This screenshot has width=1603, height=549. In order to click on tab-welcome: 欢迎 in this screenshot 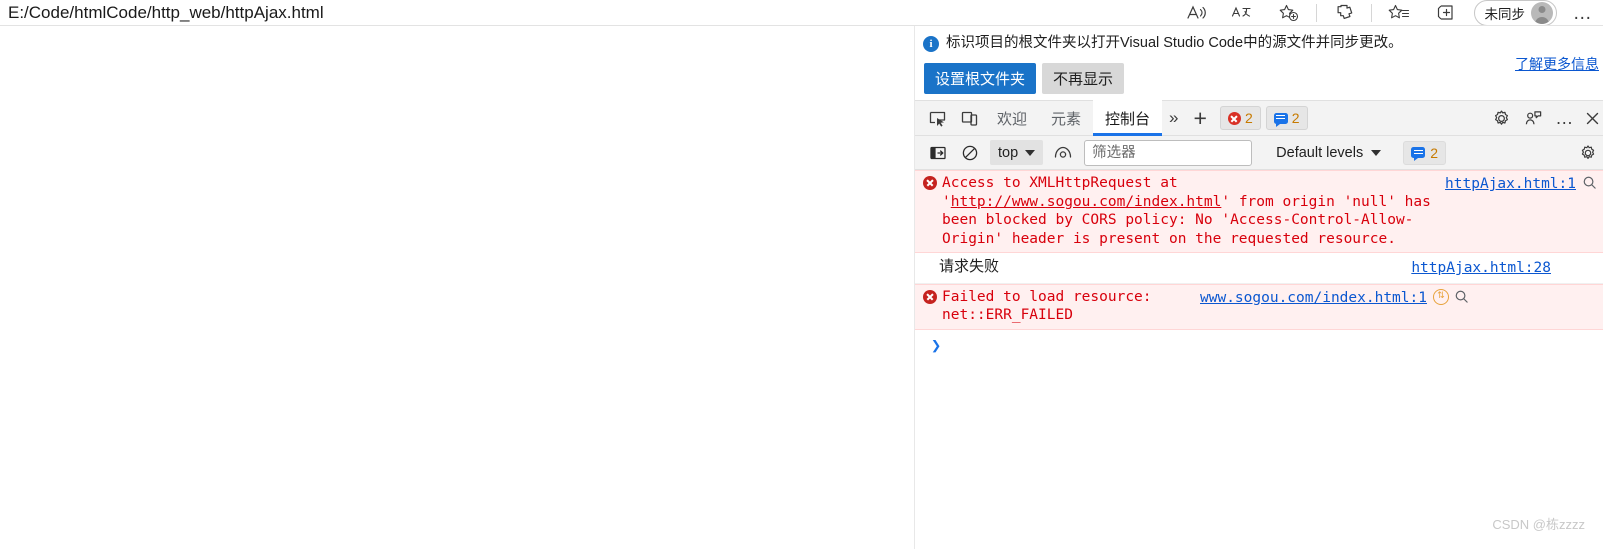, I will do `click(1012, 118)`.